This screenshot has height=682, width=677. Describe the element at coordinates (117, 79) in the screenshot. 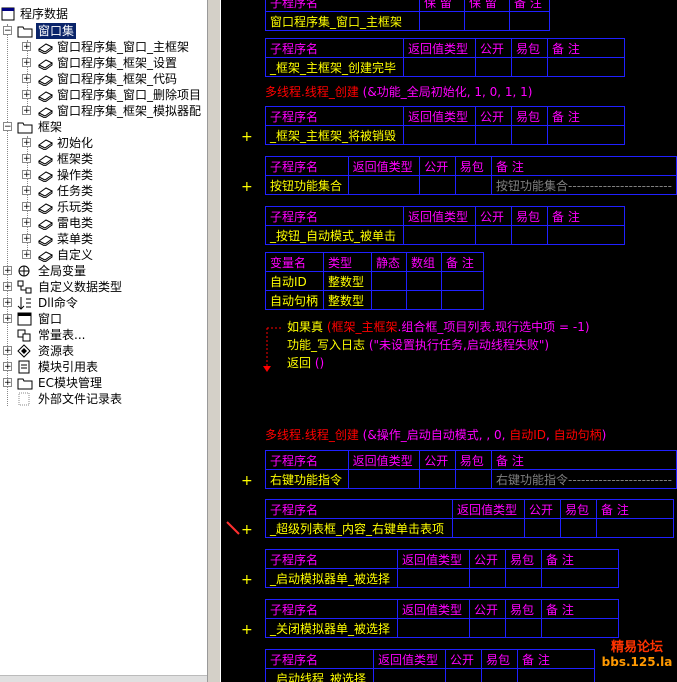

I see `tree-item-label: 窗口程序集_框架_代码` at that location.